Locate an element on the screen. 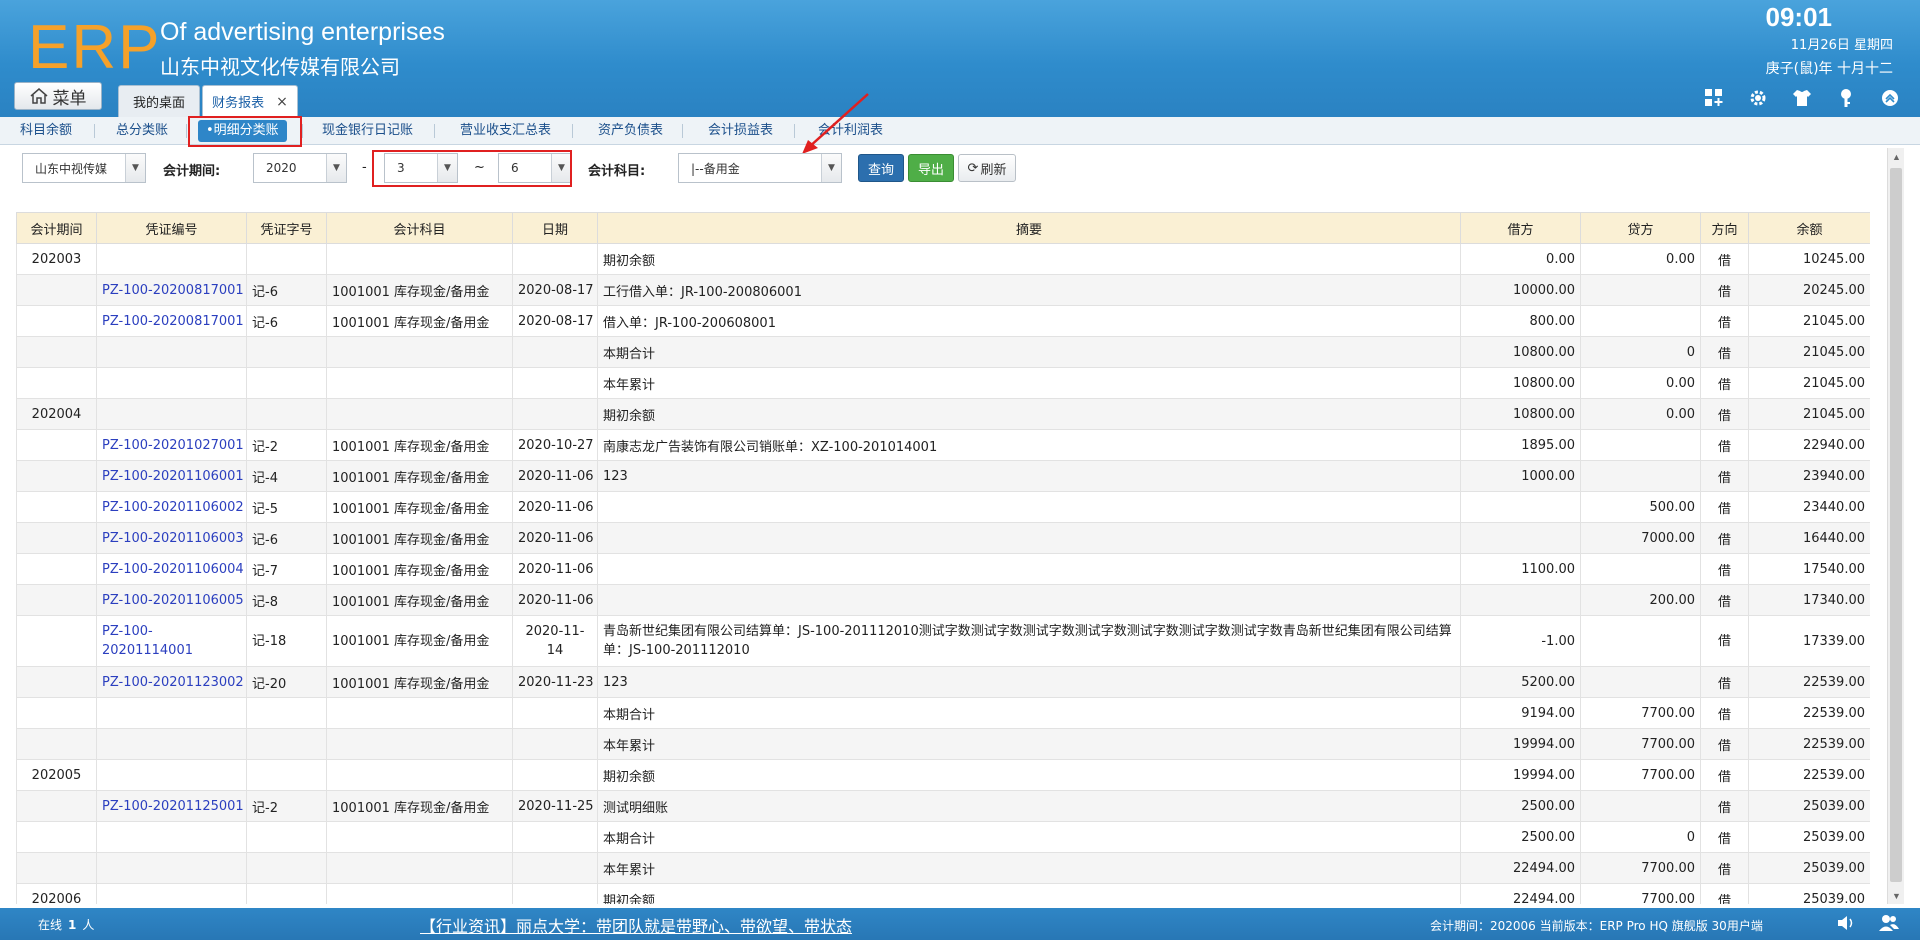 The image size is (1920, 940). cell-summary: 本年累计 is located at coordinates (1029, 868).